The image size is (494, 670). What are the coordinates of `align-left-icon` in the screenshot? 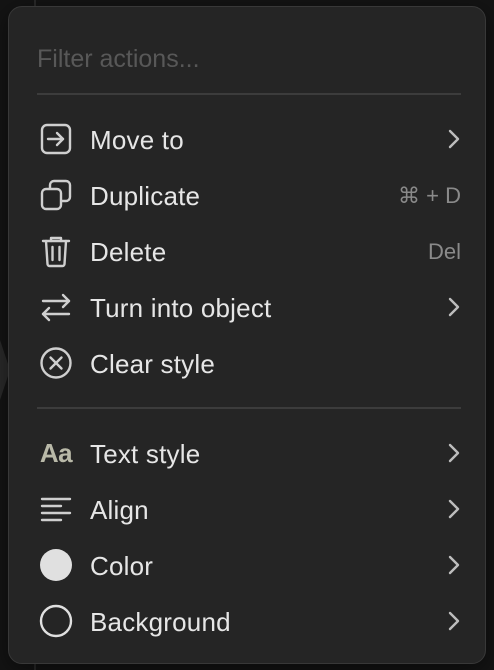 It's located at (56, 509).